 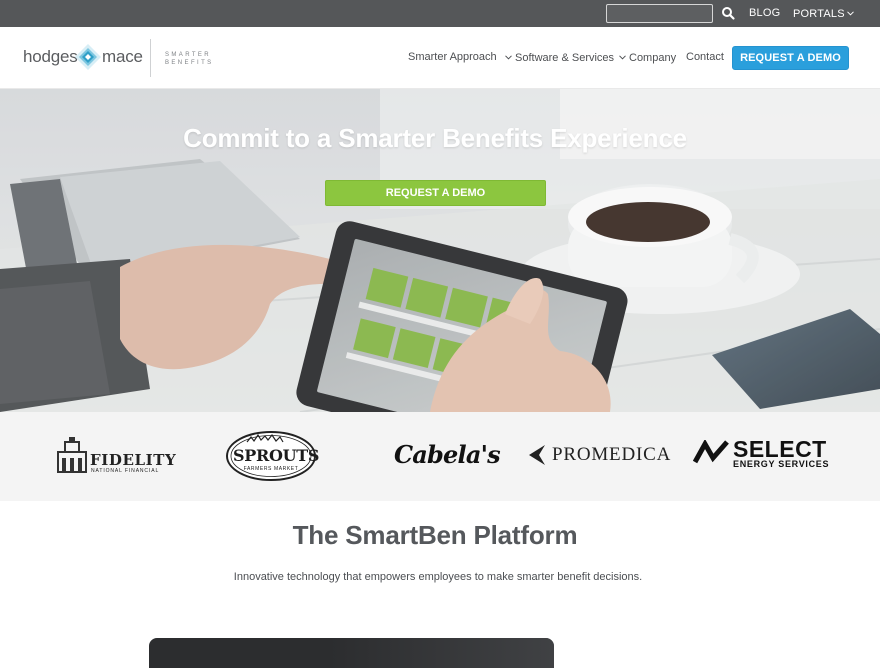 What do you see at coordinates (653, 58) in the screenshot?
I see `nav-company-label: Company` at bounding box center [653, 58].